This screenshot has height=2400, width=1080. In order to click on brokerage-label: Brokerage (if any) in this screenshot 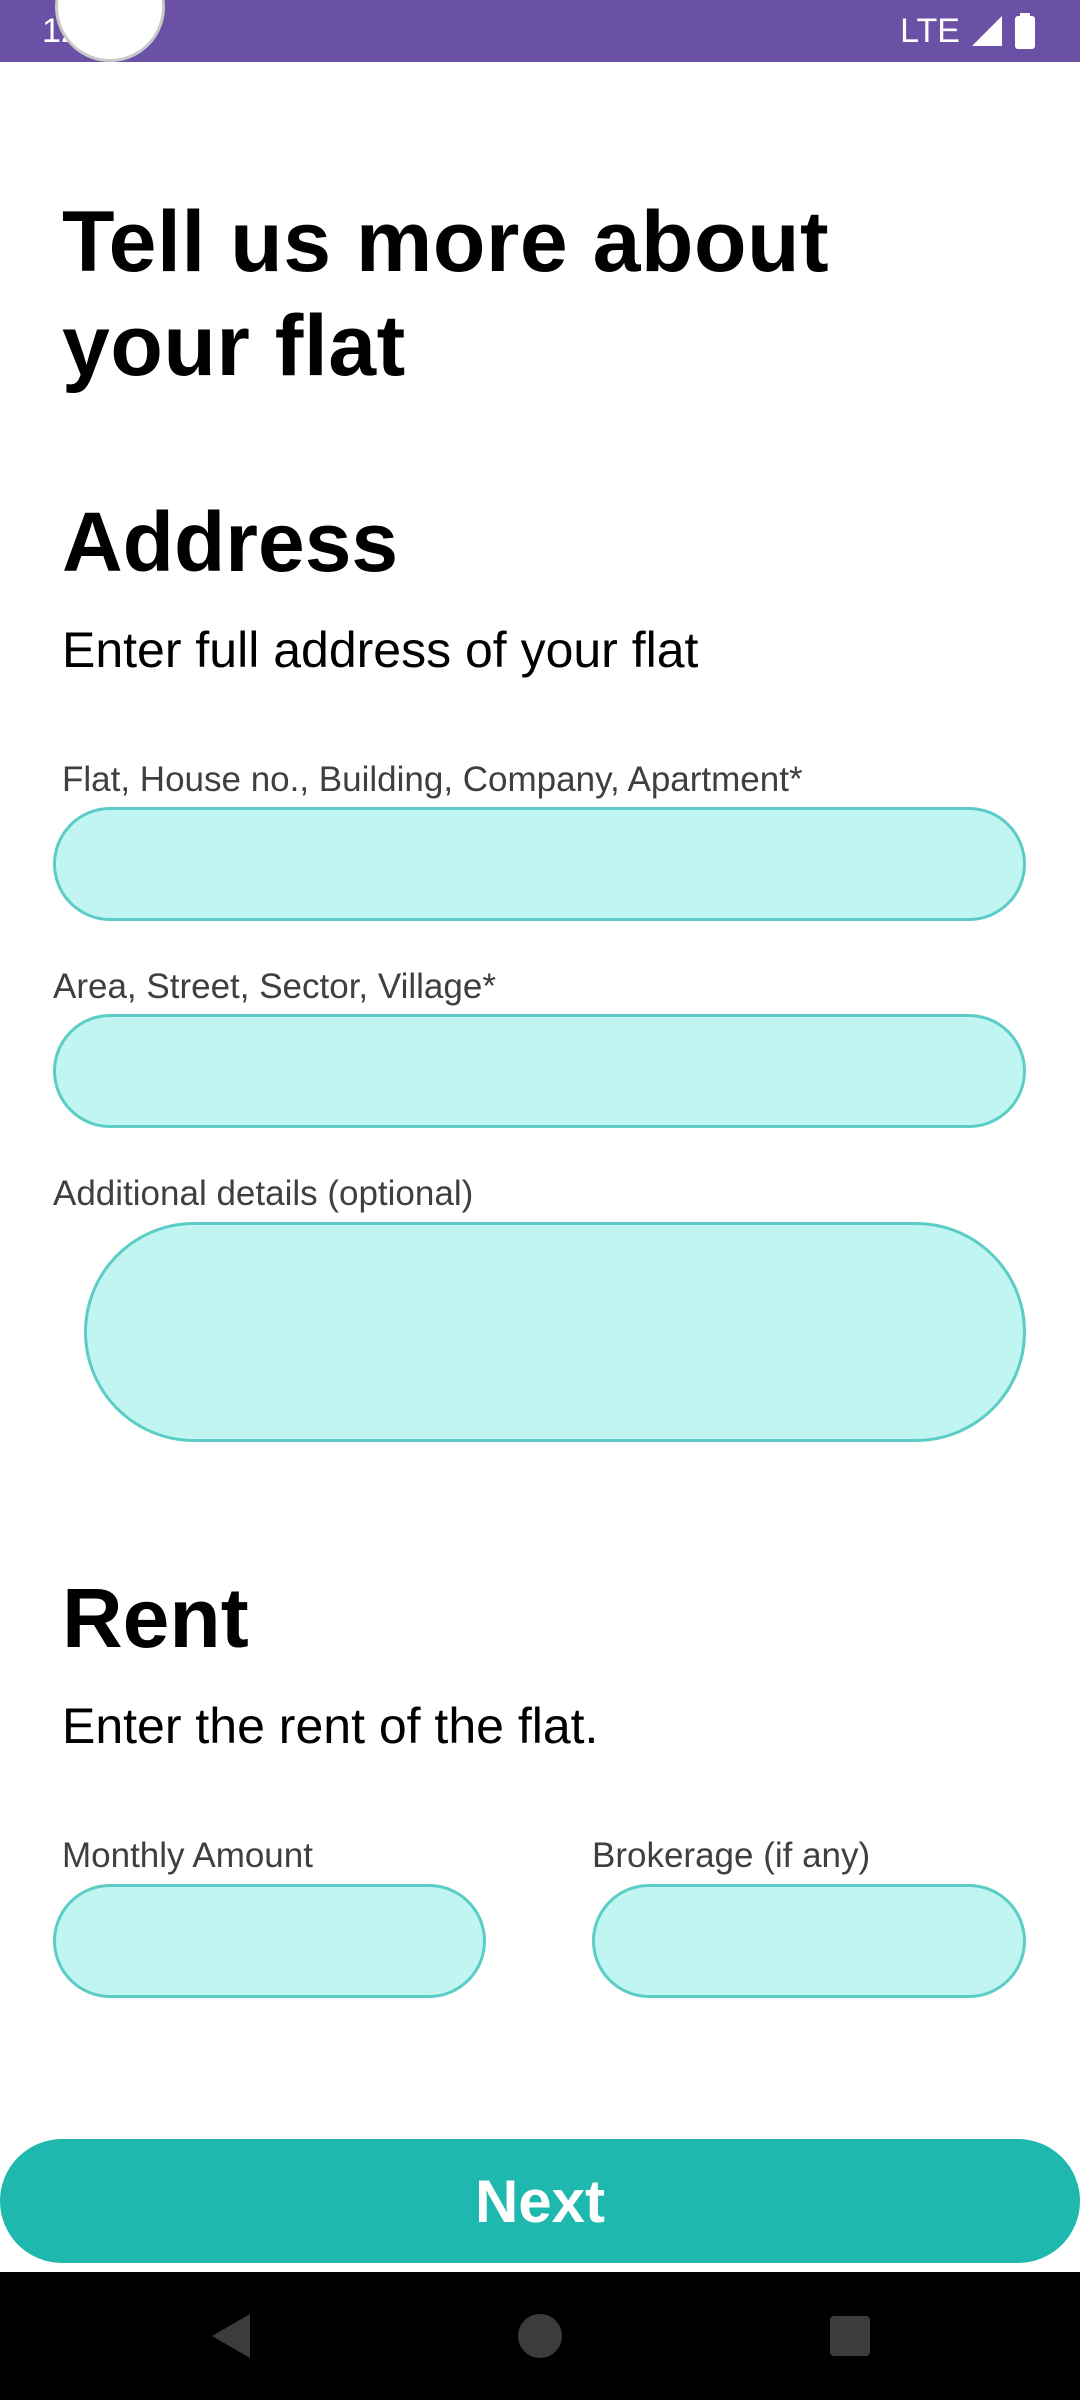, I will do `click(731, 1855)`.